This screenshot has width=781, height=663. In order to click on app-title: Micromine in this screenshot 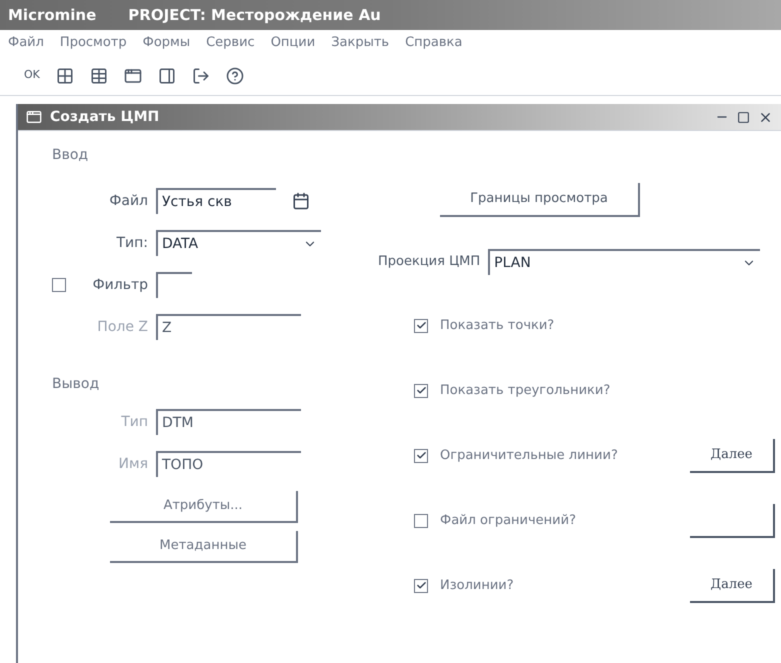, I will do `click(52, 15)`.